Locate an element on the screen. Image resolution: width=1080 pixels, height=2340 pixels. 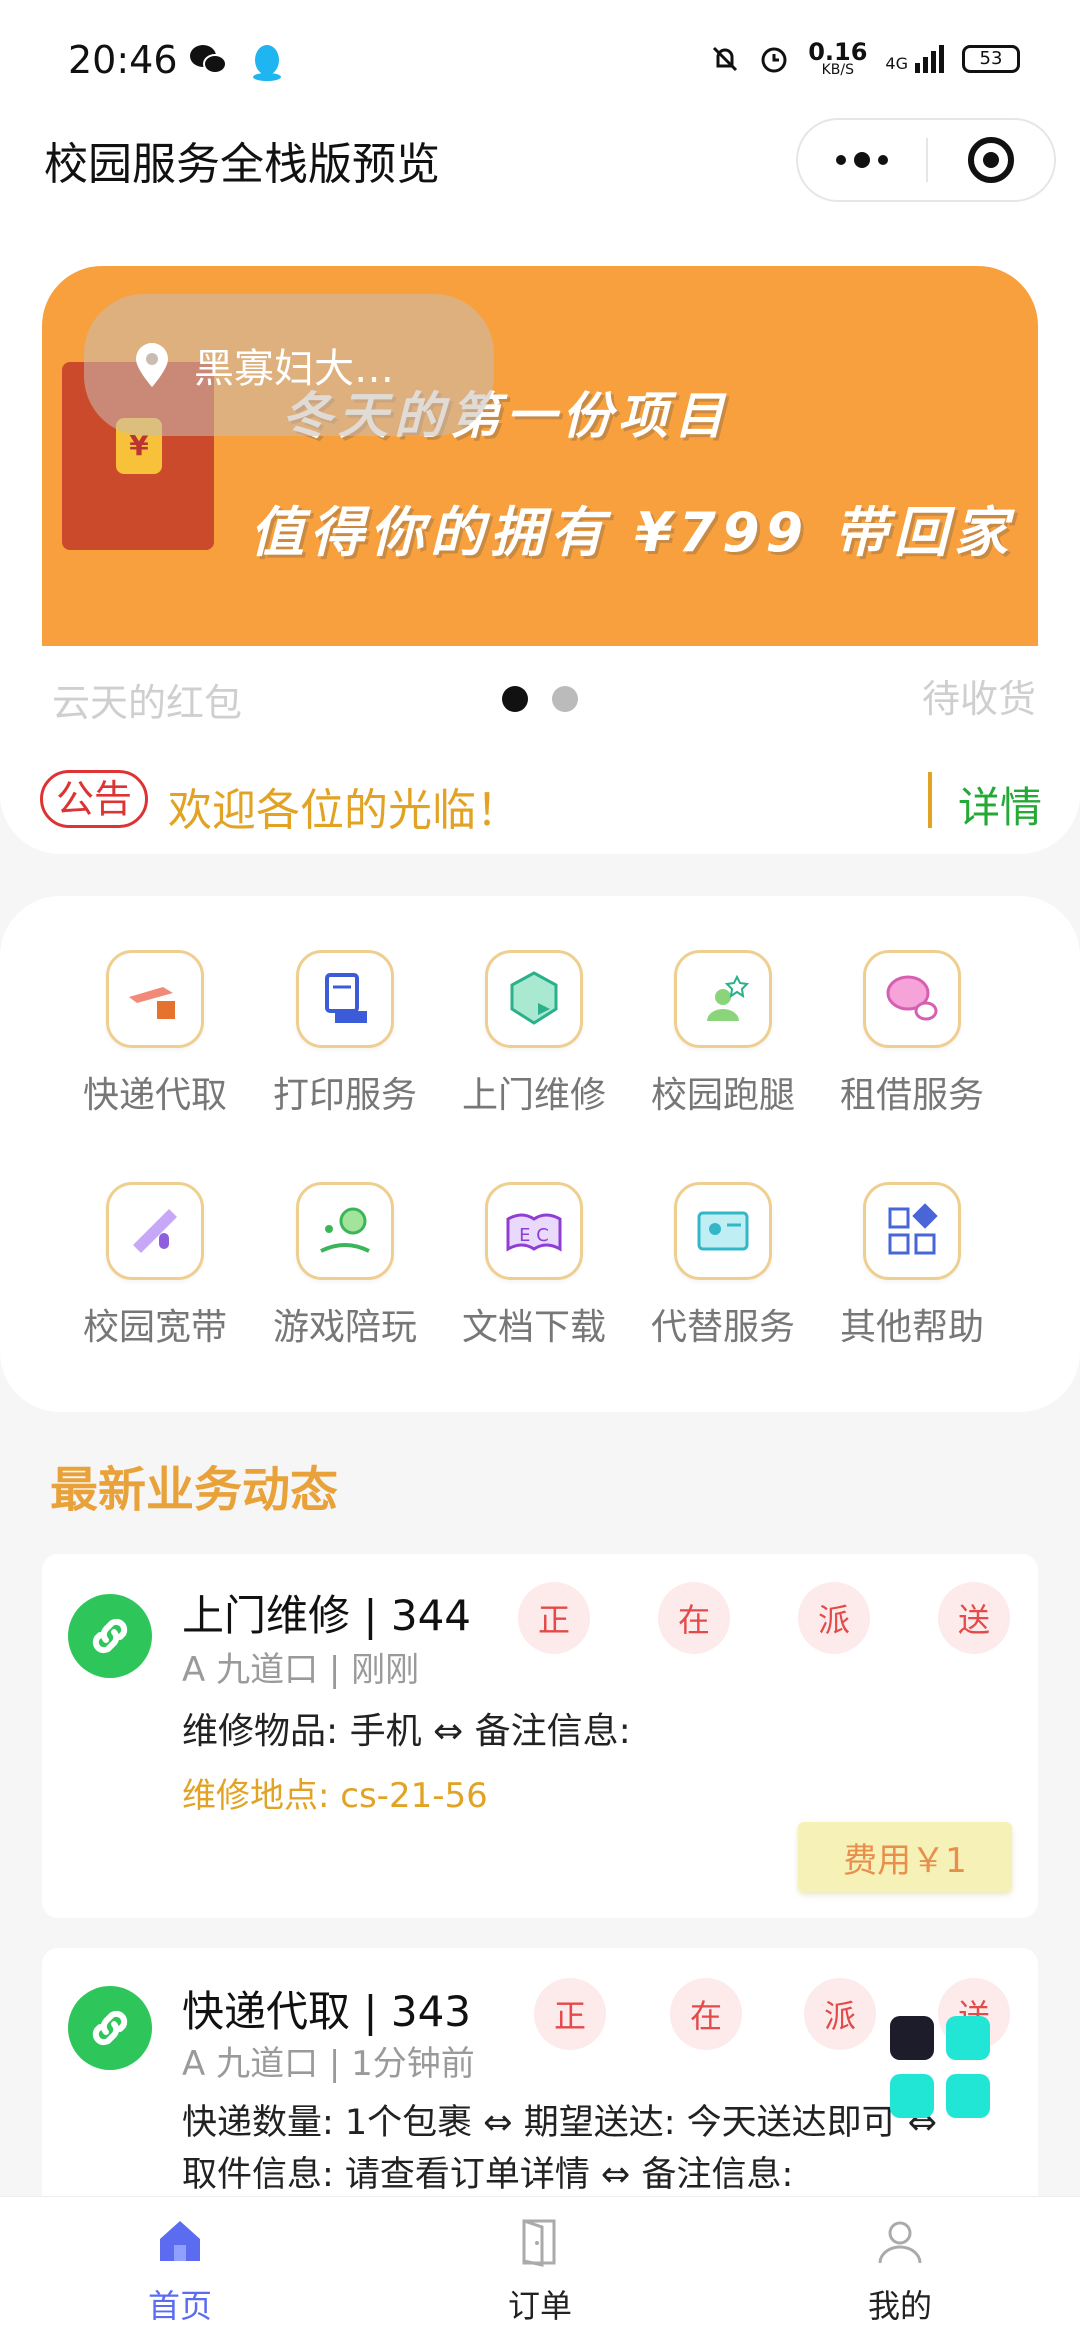
service-repair: 上门维修 is located at coordinates (534, 1034).